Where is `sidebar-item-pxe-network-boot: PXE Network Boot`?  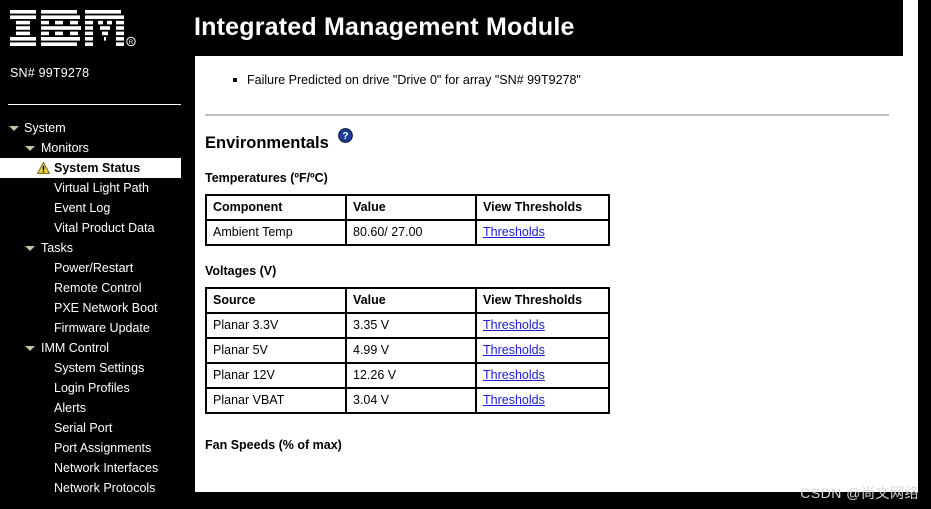 sidebar-item-pxe-network-boot: PXE Network Boot is located at coordinates (90, 308).